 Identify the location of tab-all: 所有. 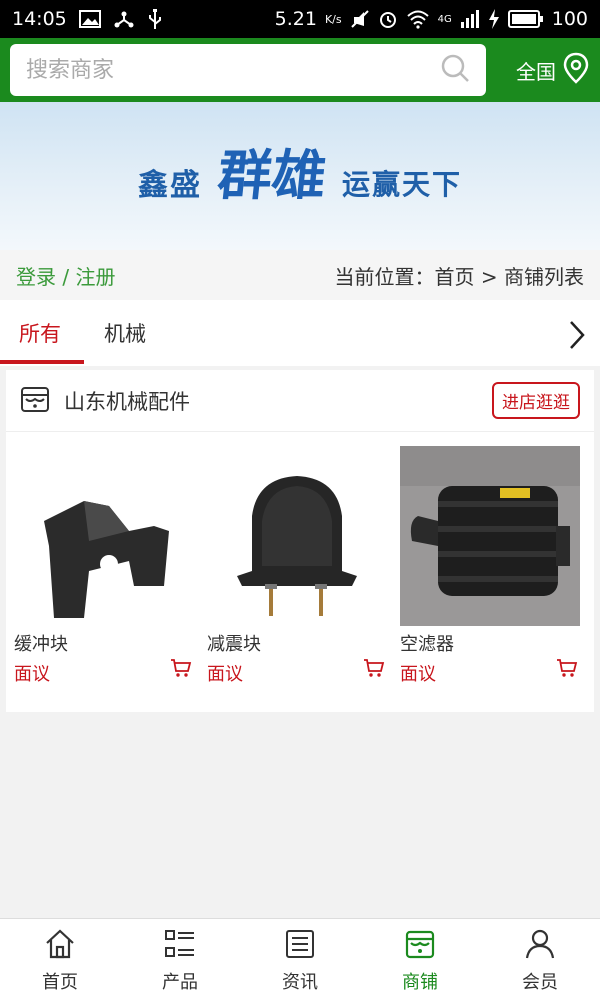
(40, 333).